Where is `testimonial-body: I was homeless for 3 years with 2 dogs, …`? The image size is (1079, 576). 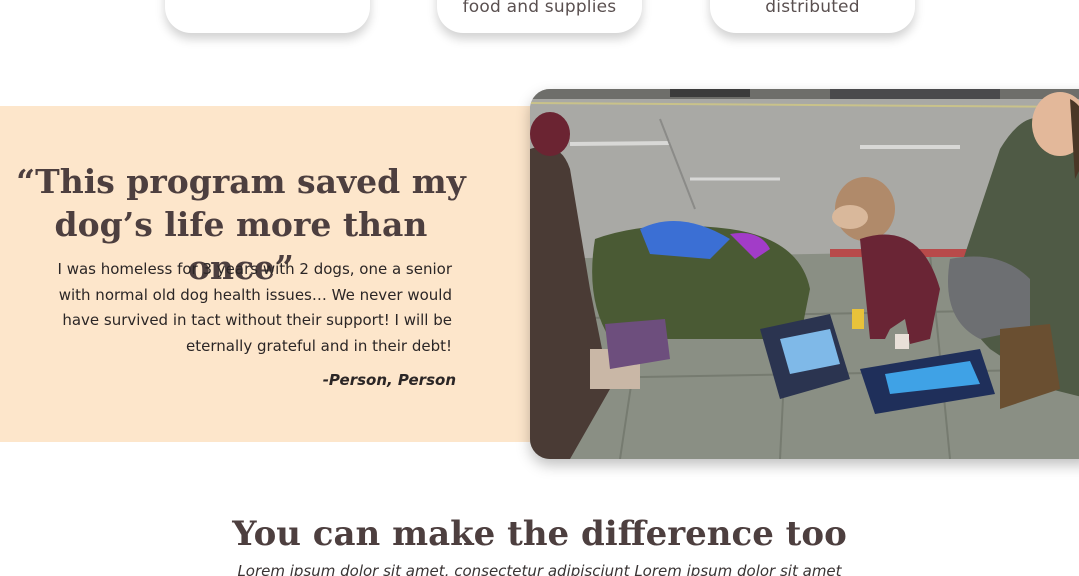
testimonial-body: I was homeless for 3 years with 2 dogs, … is located at coordinates (254, 307).